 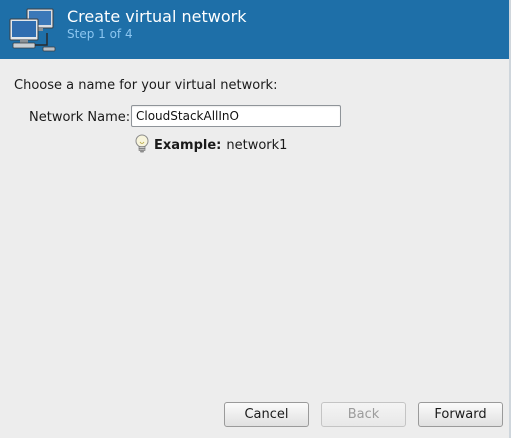 What do you see at coordinates (255, 29) in the screenshot?
I see `wizard-header: Create virtual network Step 1 of 4` at bounding box center [255, 29].